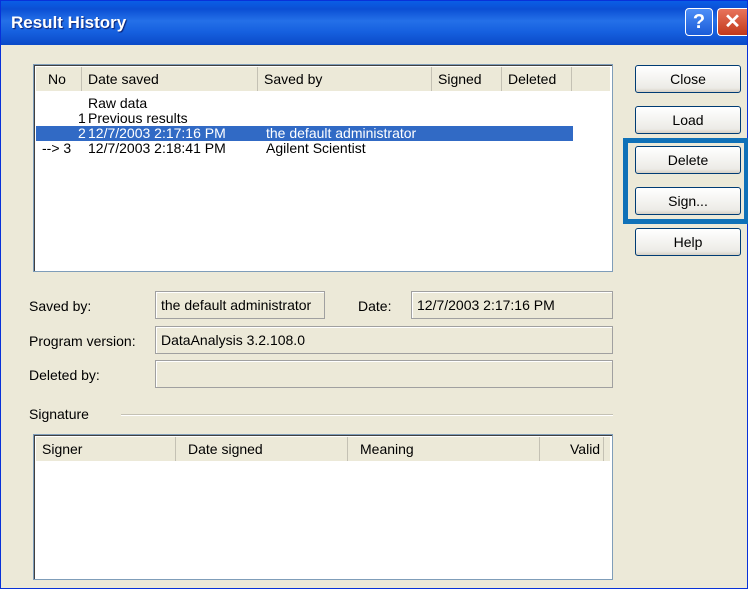 The width and height of the screenshot is (748, 589). What do you see at coordinates (82, 118) in the screenshot?
I see `row-no: 1` at bounding box center [82, 118].